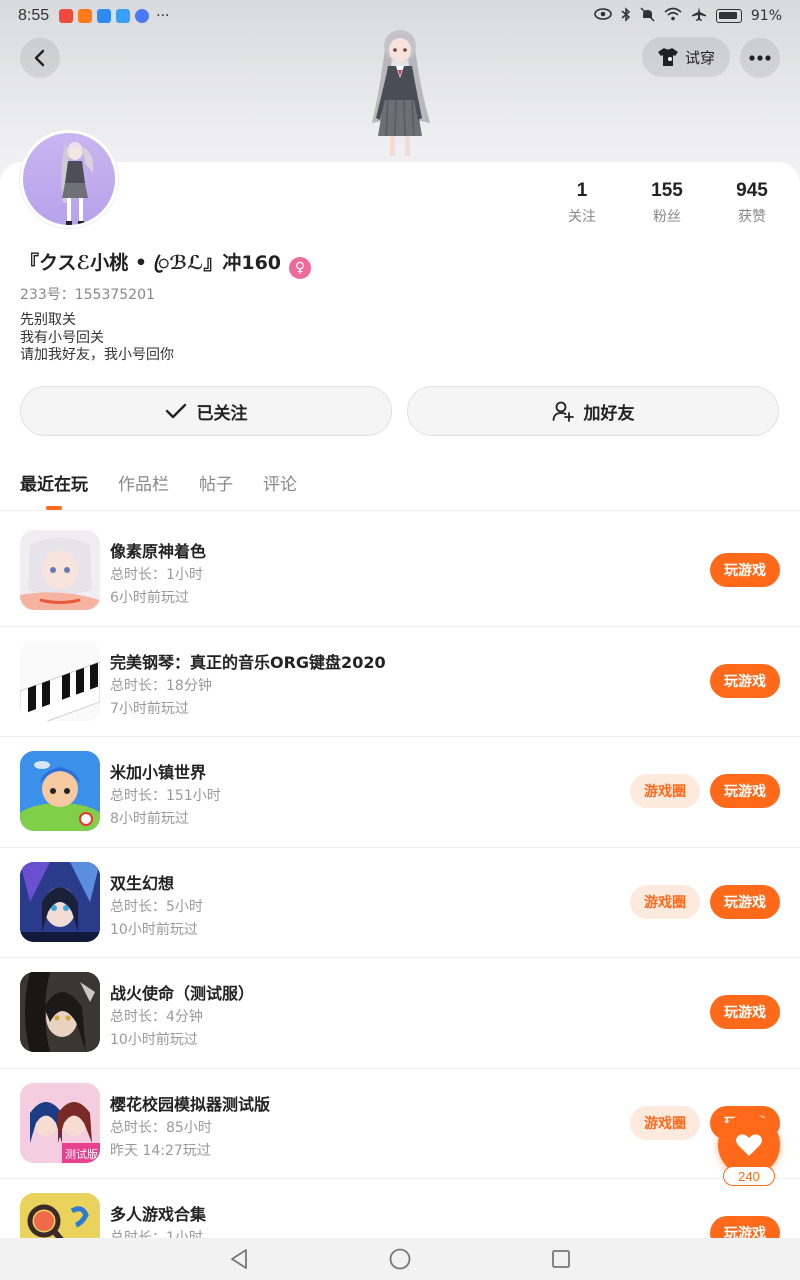 The width and height of the screenshot is (800, 1280). Describe the element at coordinates (667, 203) in the screenshot. I see `stat-fans: 155 粉丝` at that location.